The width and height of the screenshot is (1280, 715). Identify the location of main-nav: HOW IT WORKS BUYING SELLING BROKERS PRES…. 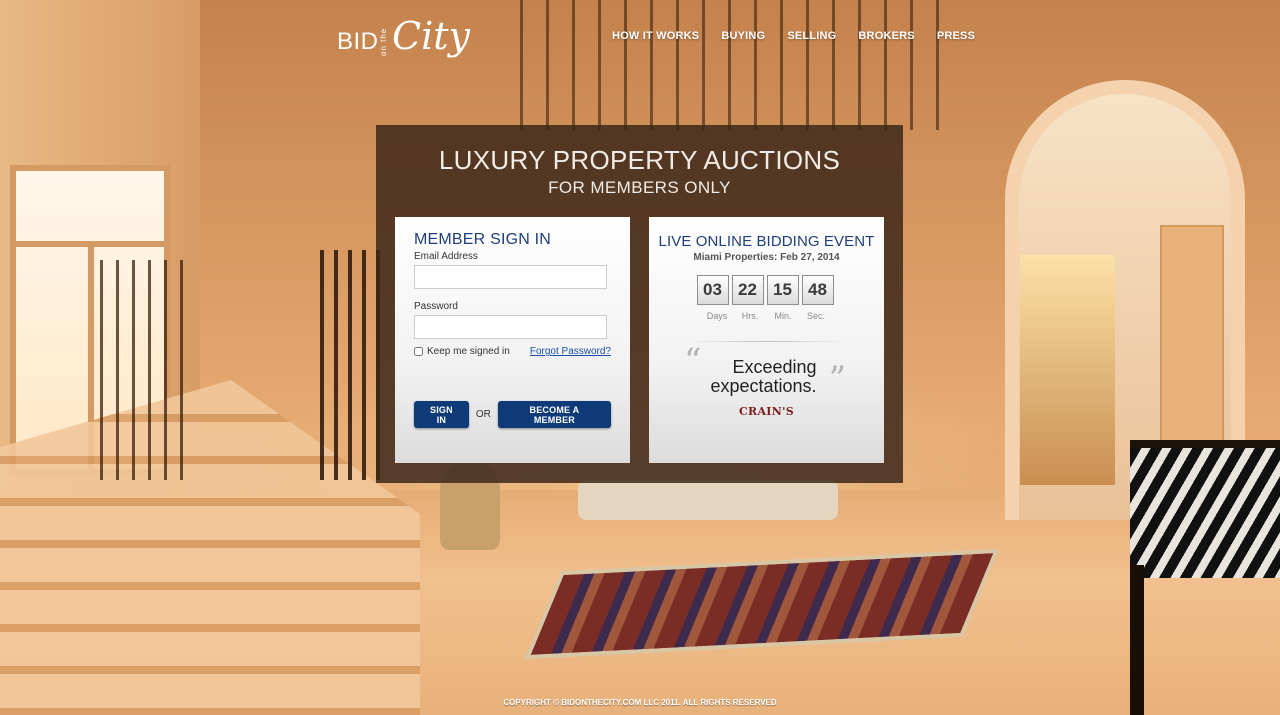
(804, 36).